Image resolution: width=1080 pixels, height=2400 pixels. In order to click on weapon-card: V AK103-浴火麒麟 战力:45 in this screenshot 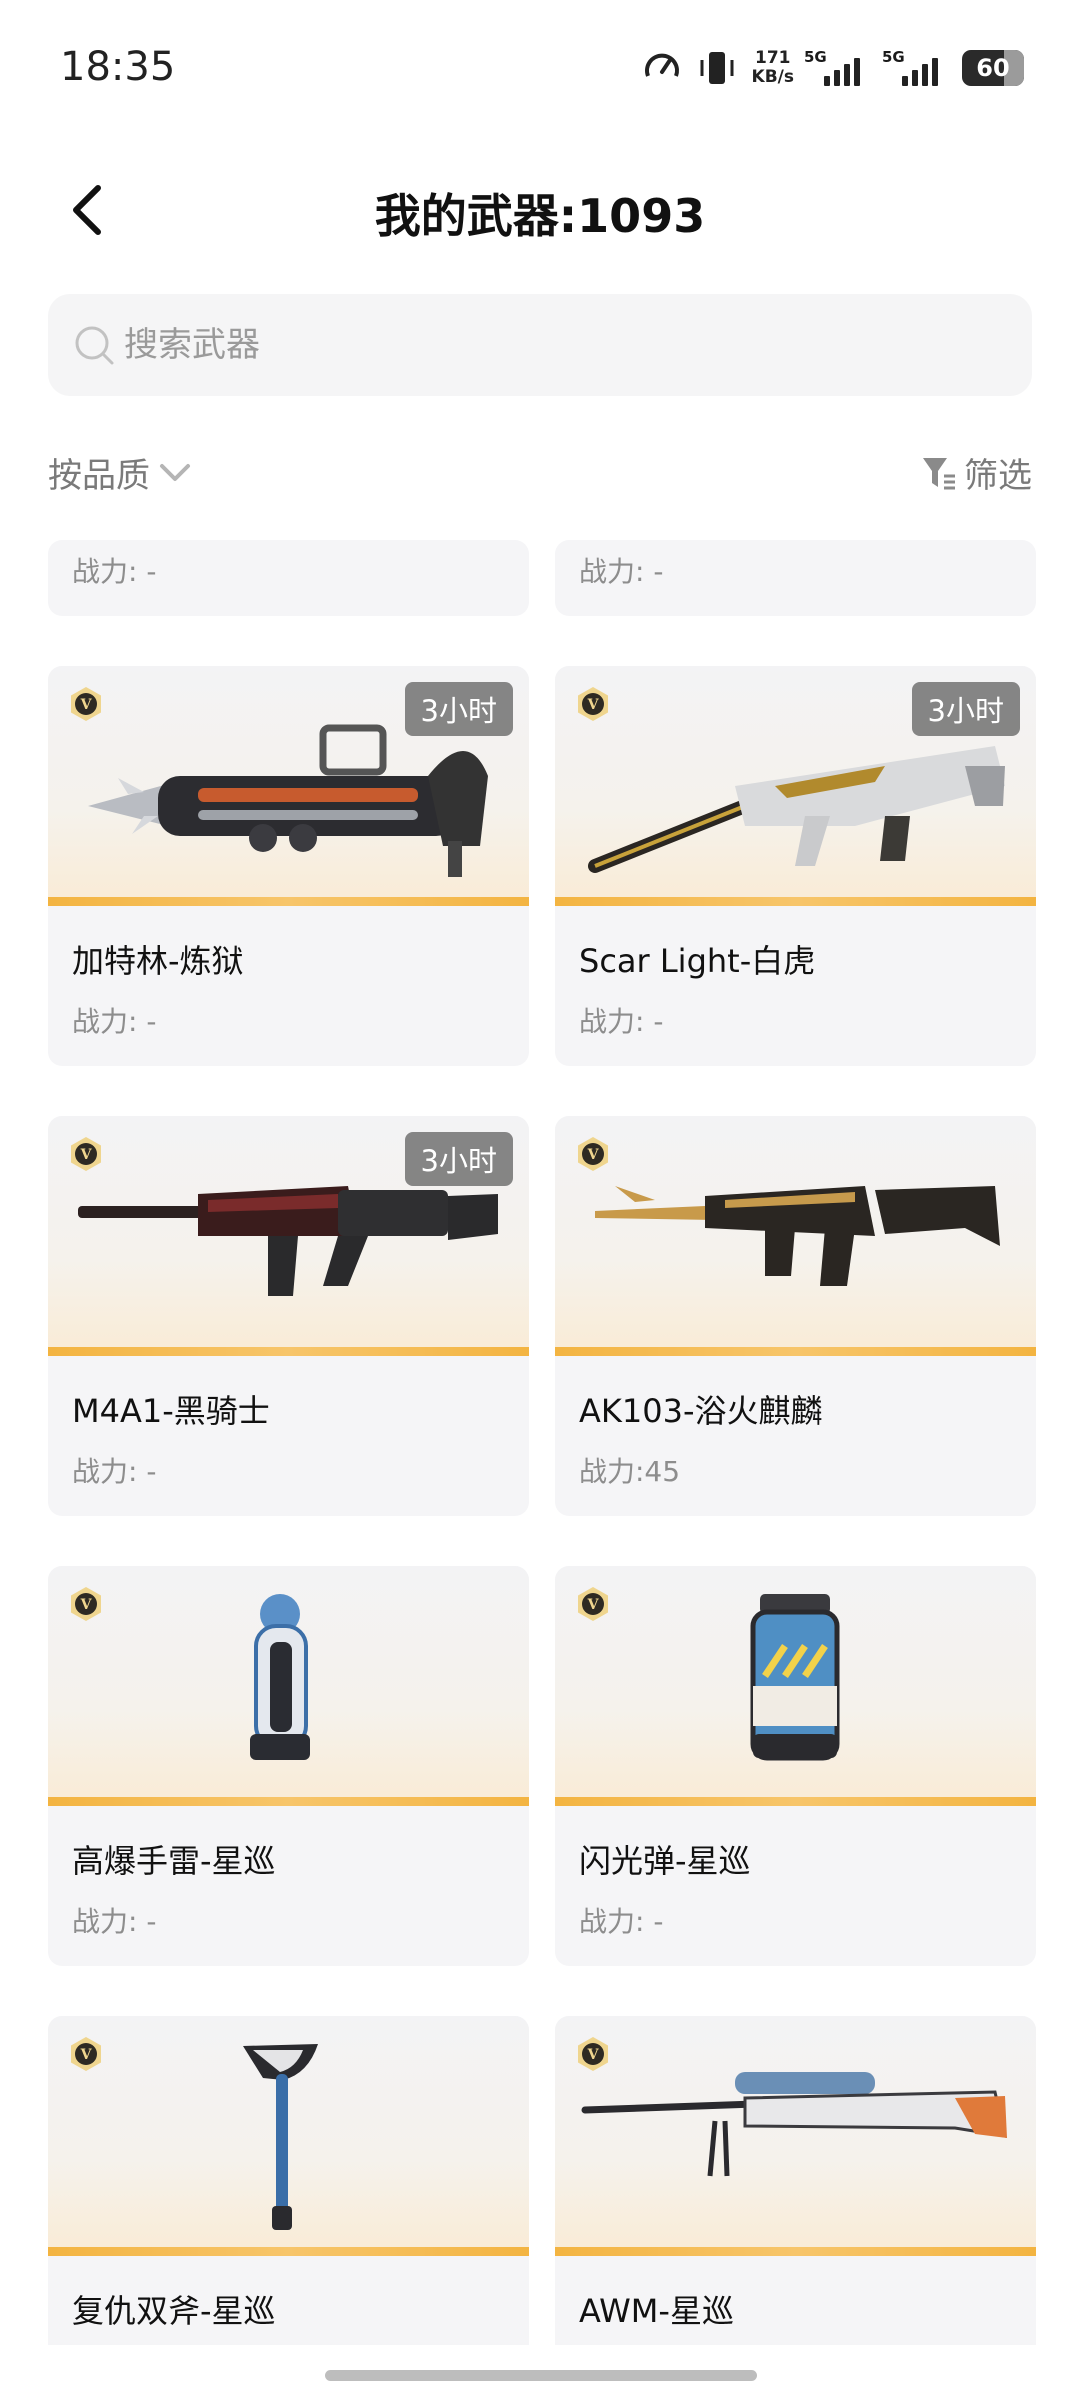, I will do `click(795, 1316)`.